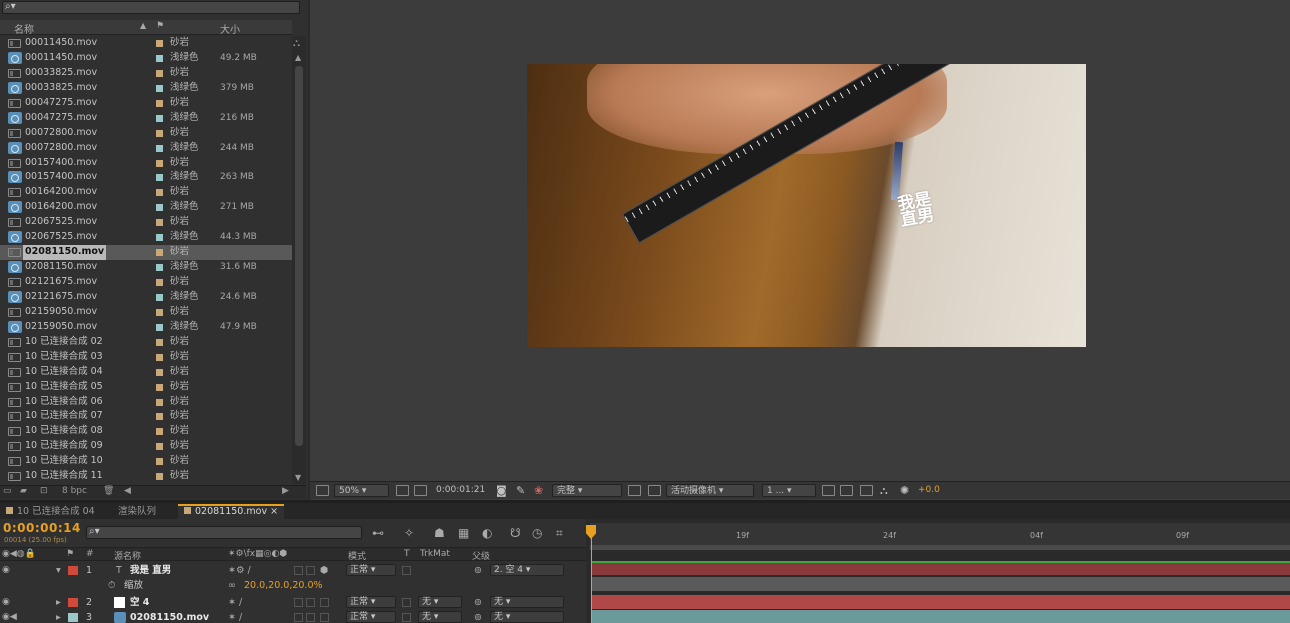 The height and width of the screenshot is (623, 1290). Describe the element at coordinates (357, 555) in the screenshot. I see `mode-column: 模式` at that location.